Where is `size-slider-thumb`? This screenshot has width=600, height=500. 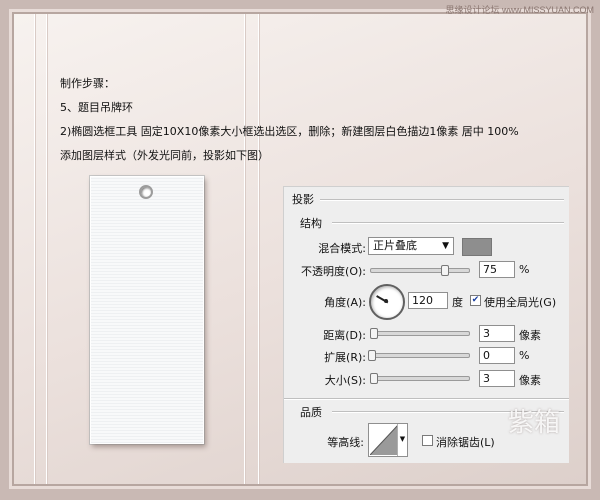
size-slider-thumb is located at coordinates (374, 378).